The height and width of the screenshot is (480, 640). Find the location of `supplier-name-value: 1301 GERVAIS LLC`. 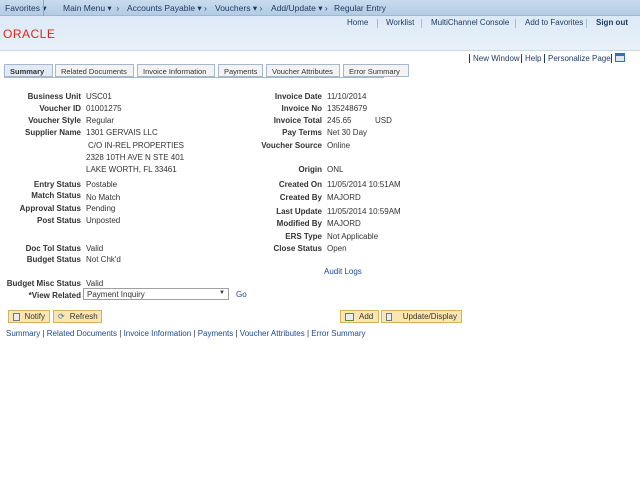

supplier-name-value: 1301 GERVAIS LLC is located at coordinates (122, 132).